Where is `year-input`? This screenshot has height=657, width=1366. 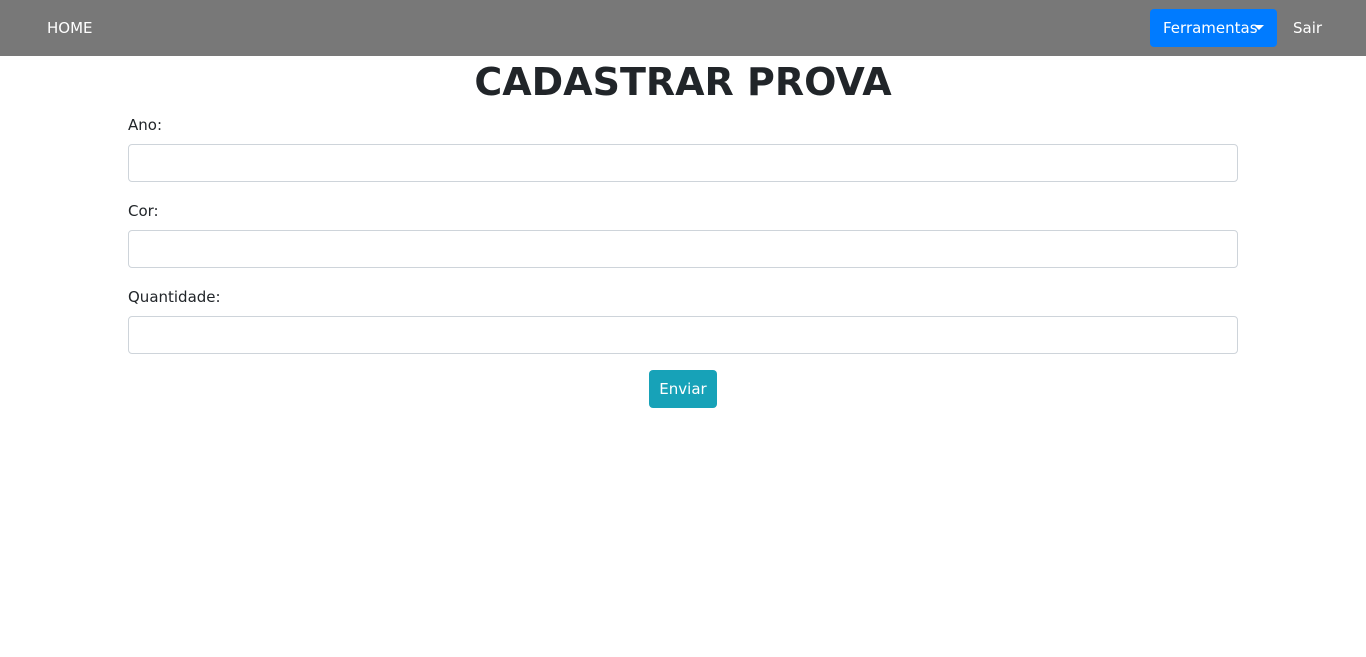 year-input is located at coordinates (683, 163).